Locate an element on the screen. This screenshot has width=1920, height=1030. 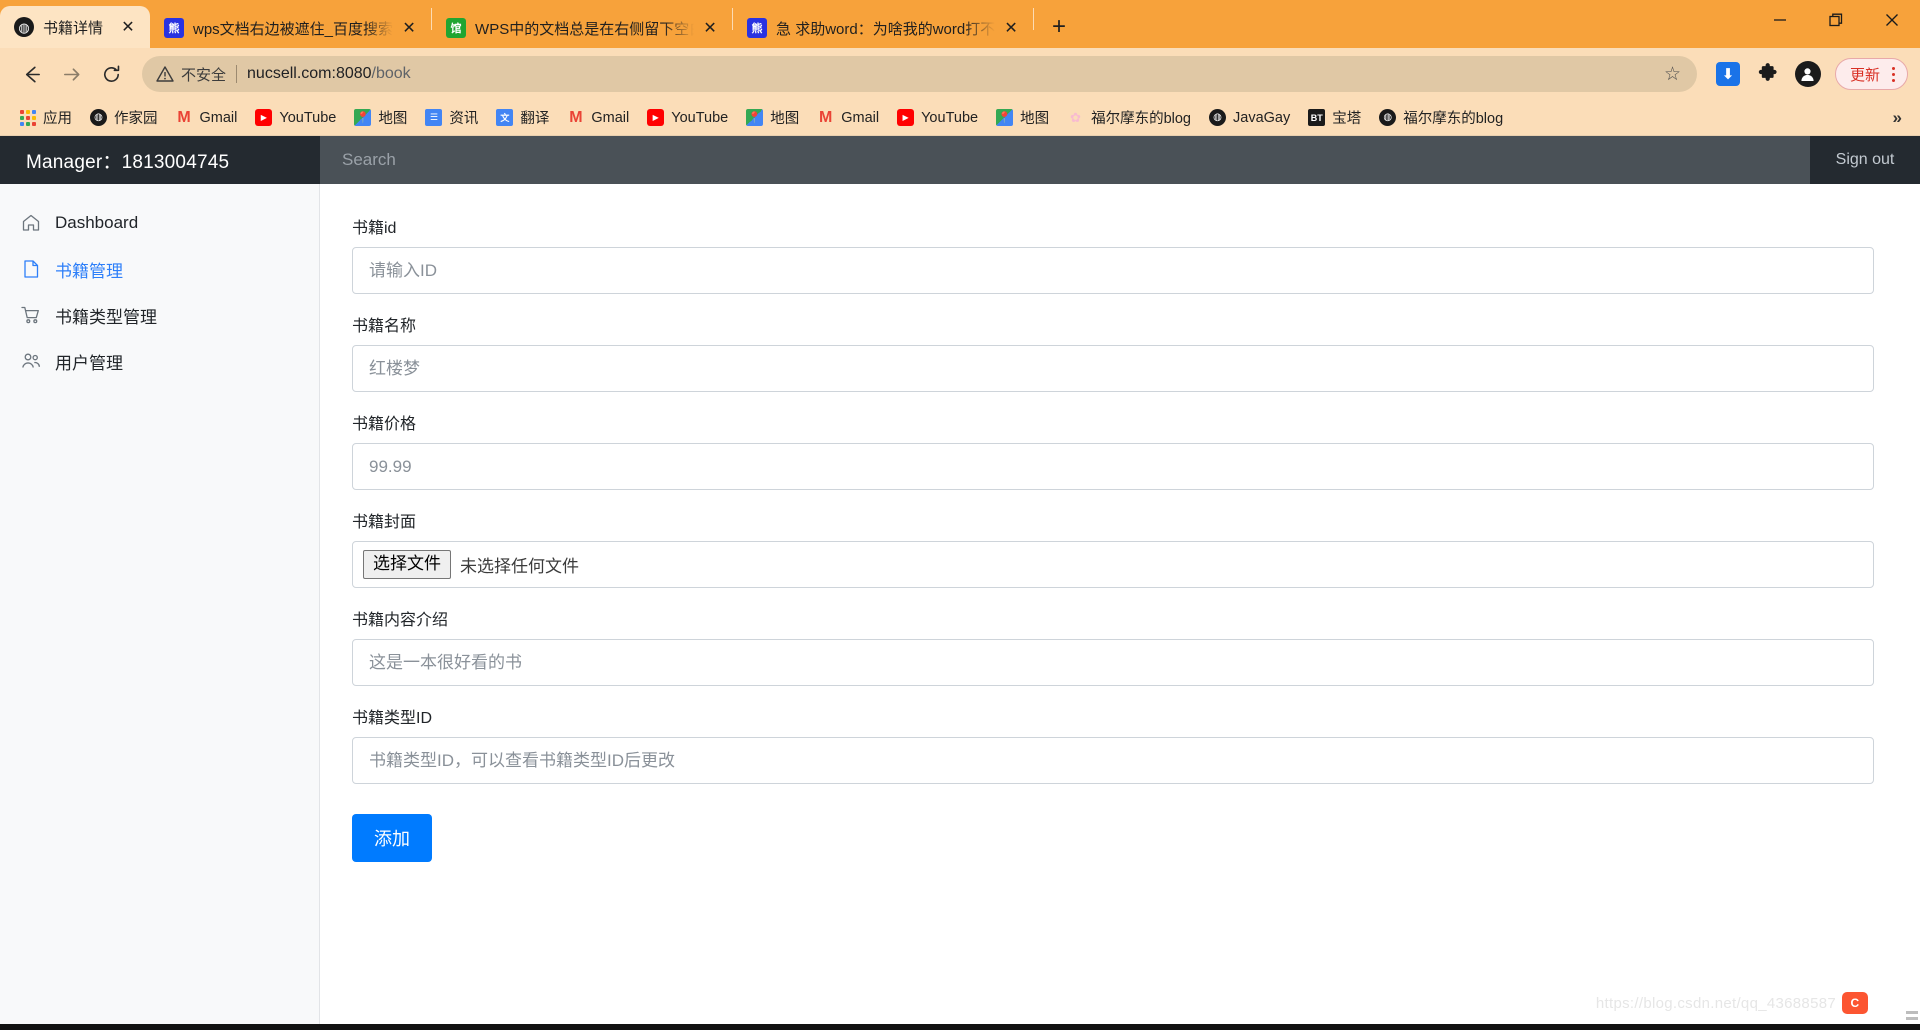
browser-tab-0: ◍ 书籍详情 ✕ is located at coordinates (75, 27).